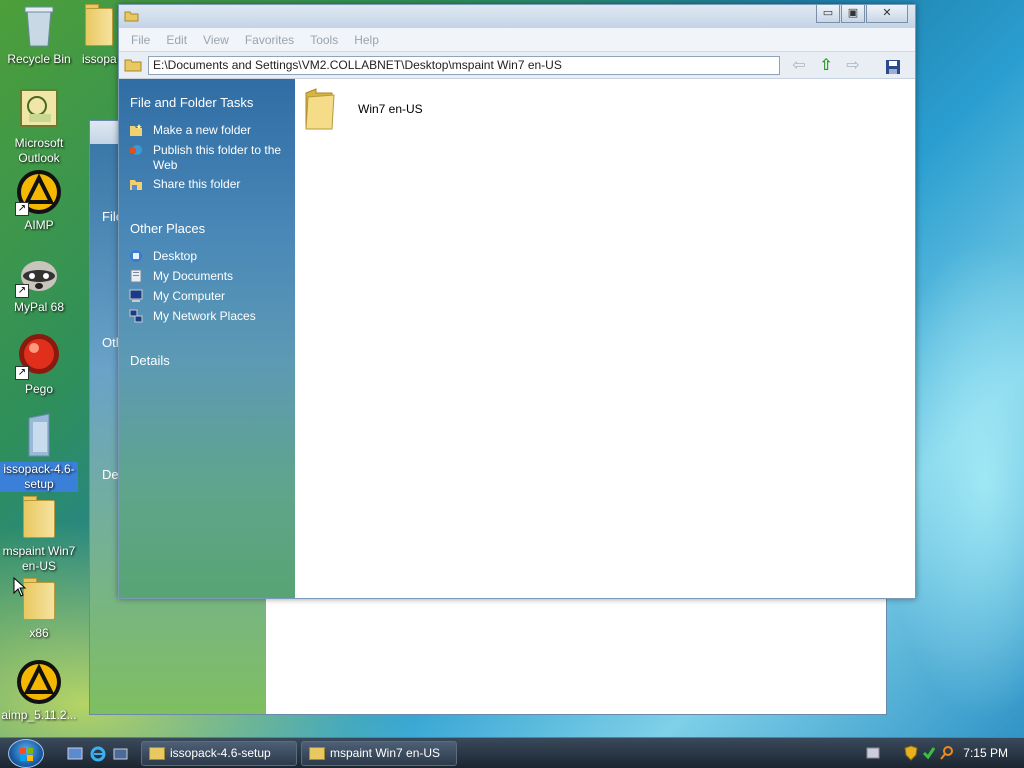 The width and height of the screenshot is (1024, 768). Describe the element at coordinates (218, 296) in the screenshot. I see `place-my-computer: My Computer` at that location.